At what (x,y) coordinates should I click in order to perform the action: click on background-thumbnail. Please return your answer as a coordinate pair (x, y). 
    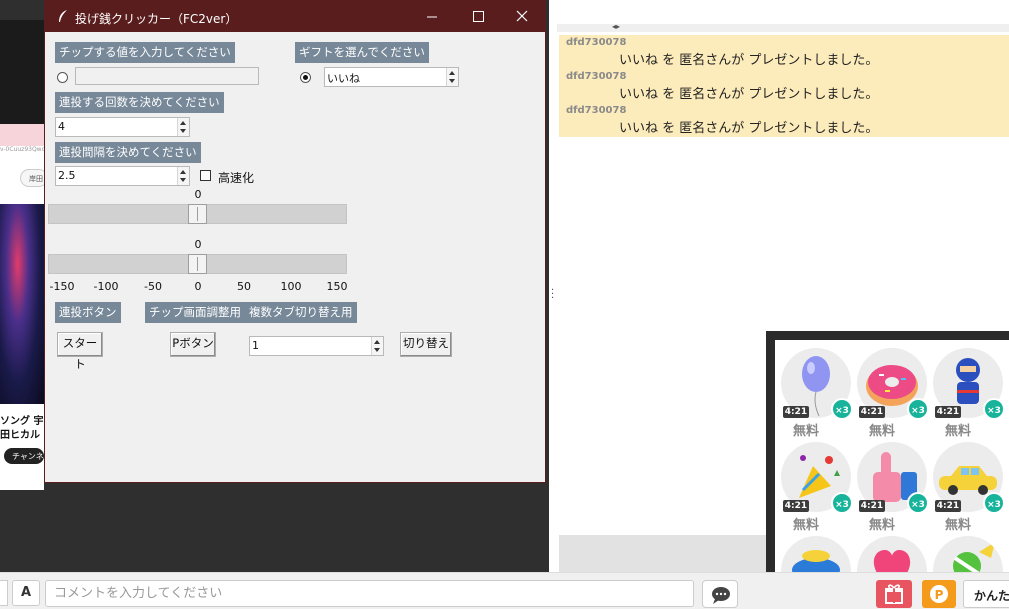
    Looking at the image, I should click on (22, 304).